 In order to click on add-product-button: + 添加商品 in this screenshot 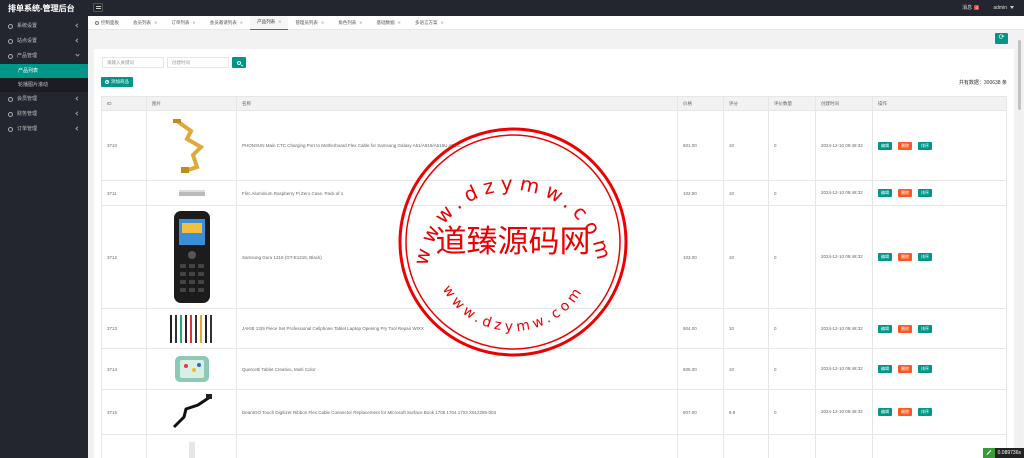, I will do `click(117, 82)`.